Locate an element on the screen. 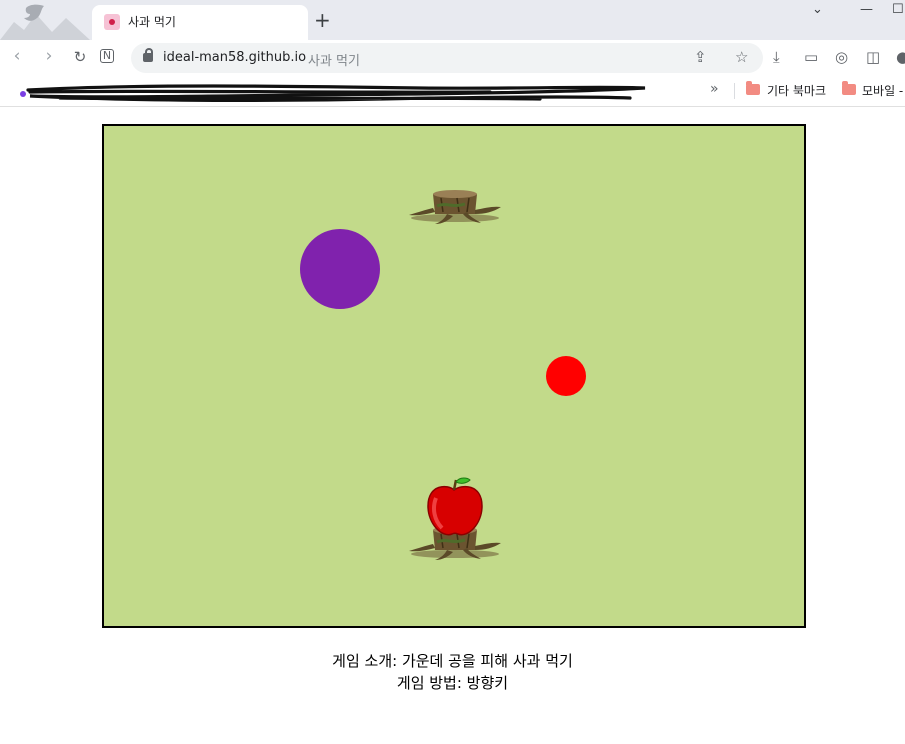 Image resolution: width=905 pixels, height=744 pixels. bookmarks-divider is located at coordinates (734, 91).